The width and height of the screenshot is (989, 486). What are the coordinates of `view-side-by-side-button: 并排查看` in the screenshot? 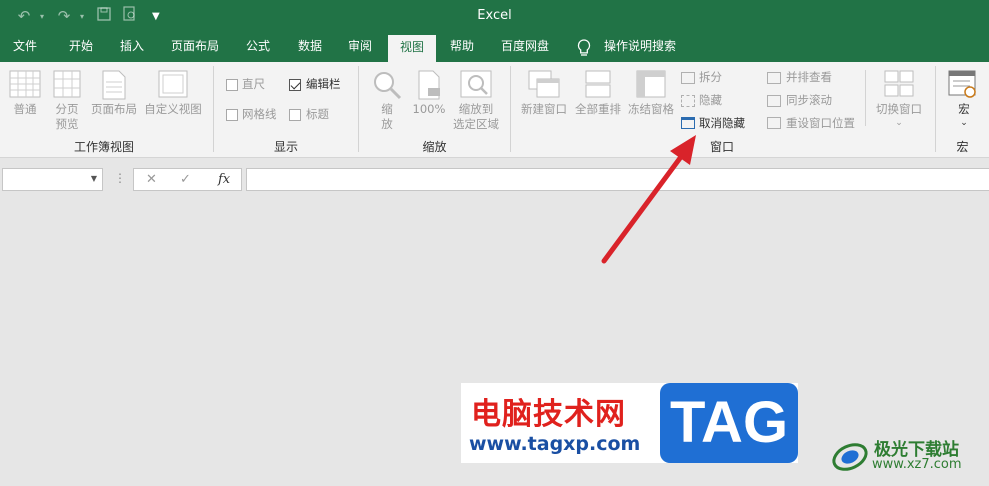 It's located at (809, 77).